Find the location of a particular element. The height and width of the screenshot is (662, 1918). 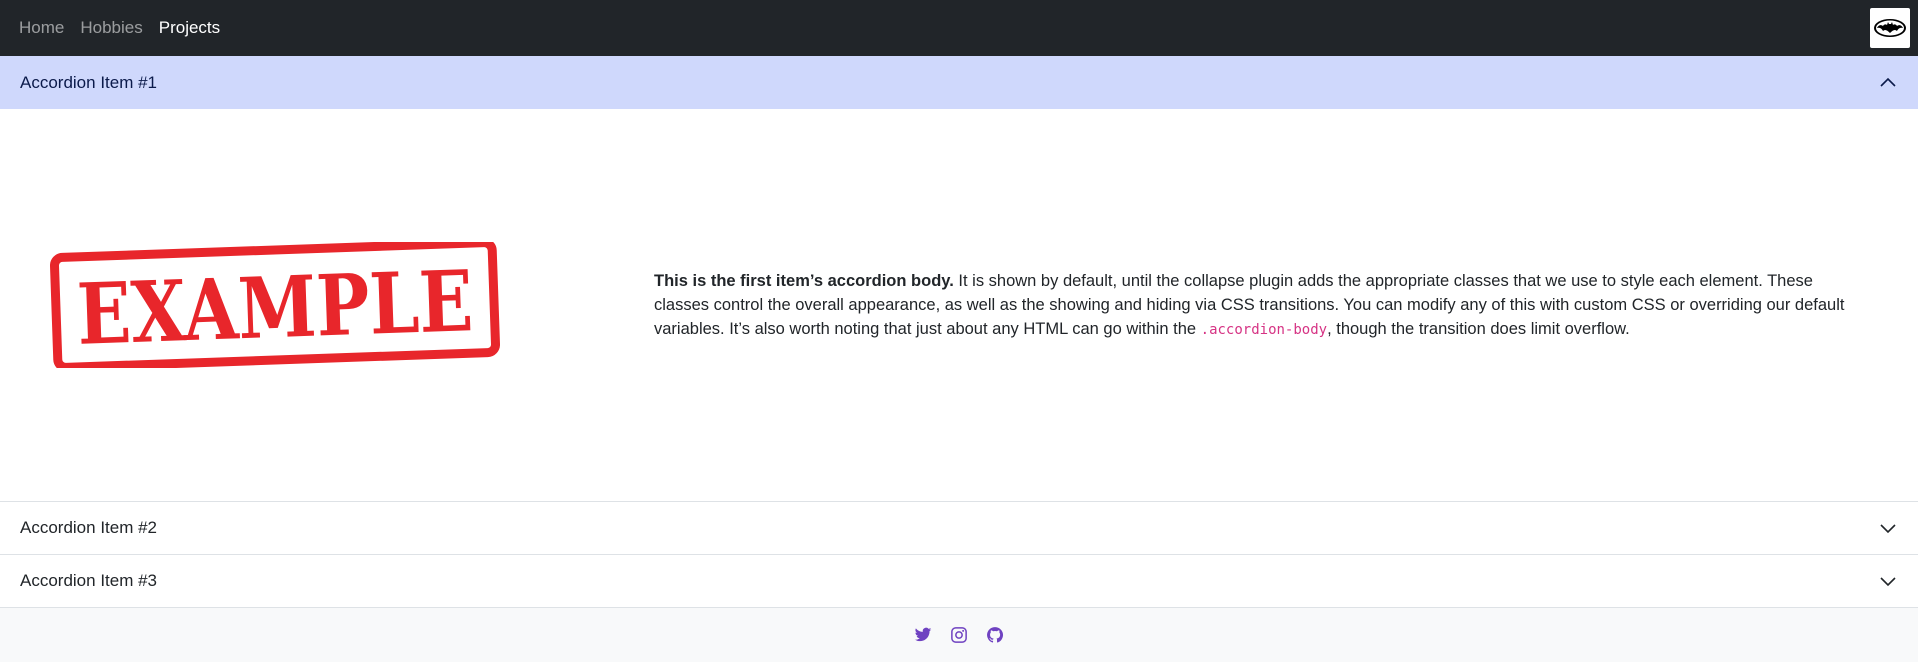

instagram-icon is located at coordinates (959, 635).